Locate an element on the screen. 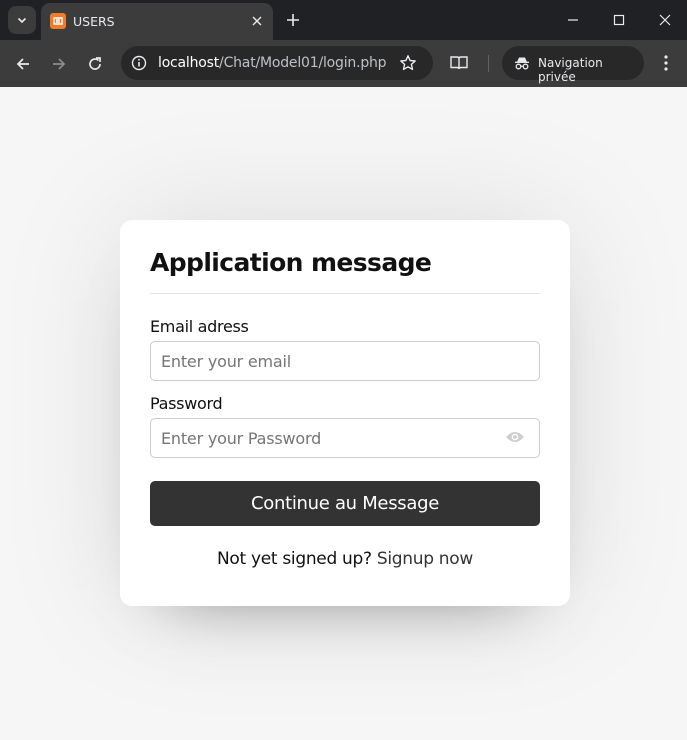 This screenshot has width=687, height=740. email-field is located at coordinates (345, 361).